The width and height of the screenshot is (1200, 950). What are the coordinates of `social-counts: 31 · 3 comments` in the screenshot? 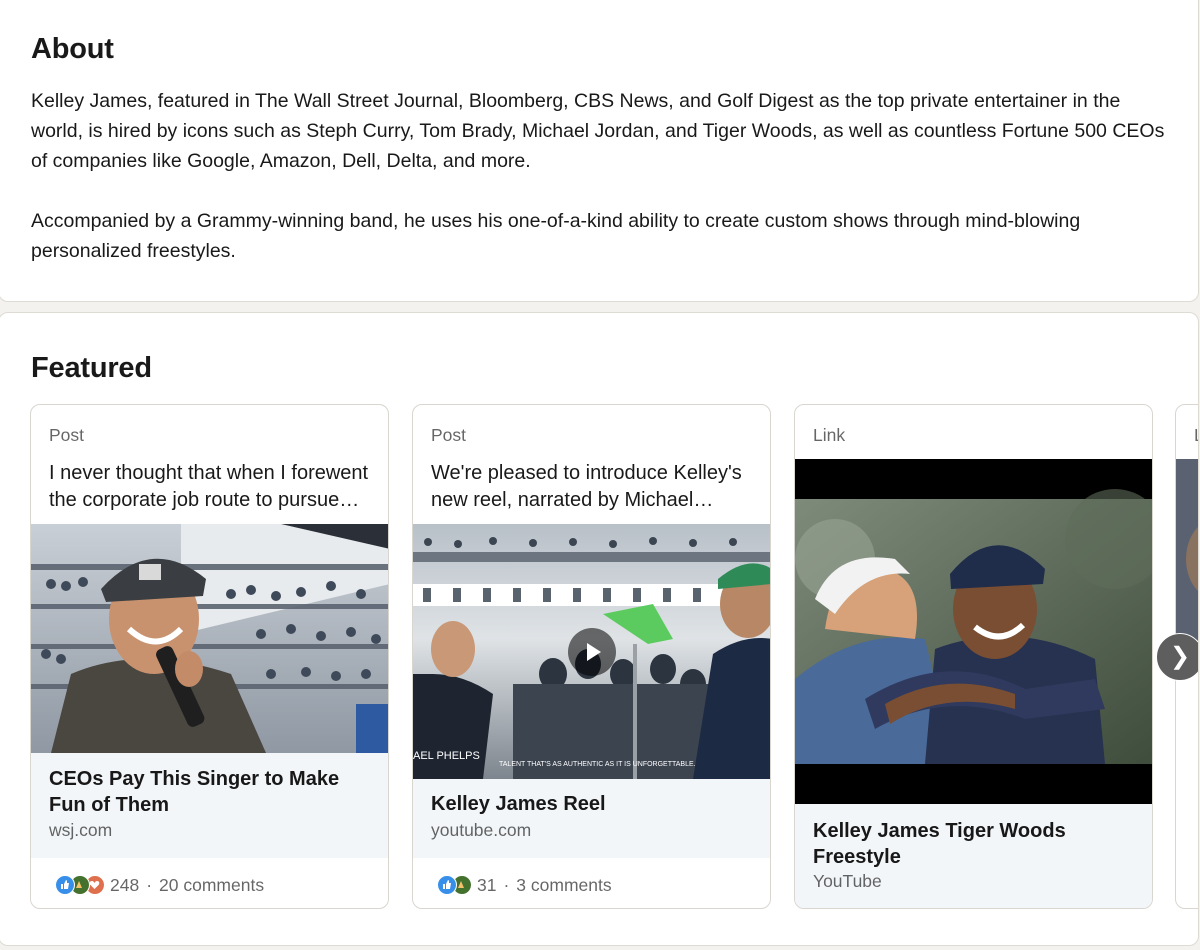 It's located at (524, 885).